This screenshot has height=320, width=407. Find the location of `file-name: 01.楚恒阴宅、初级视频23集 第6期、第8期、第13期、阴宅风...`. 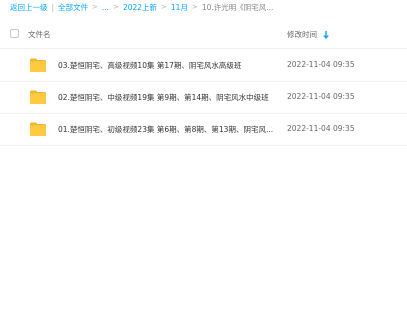

file-name: 01.楚恒阴宅、初级视频23集 第6期、第8期、第13期、阴宅风... is located at coordinates (165, 129).